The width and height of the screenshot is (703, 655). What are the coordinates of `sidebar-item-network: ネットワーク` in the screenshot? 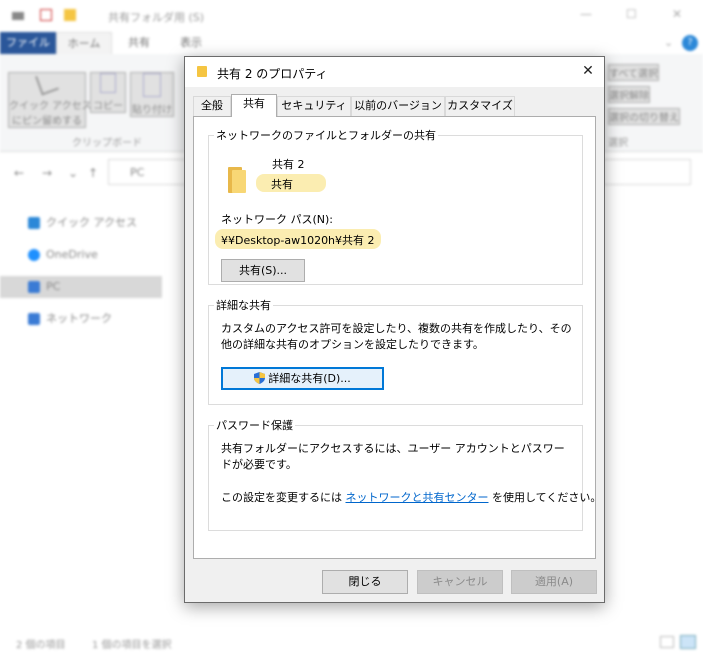 It's located at (81, 319).